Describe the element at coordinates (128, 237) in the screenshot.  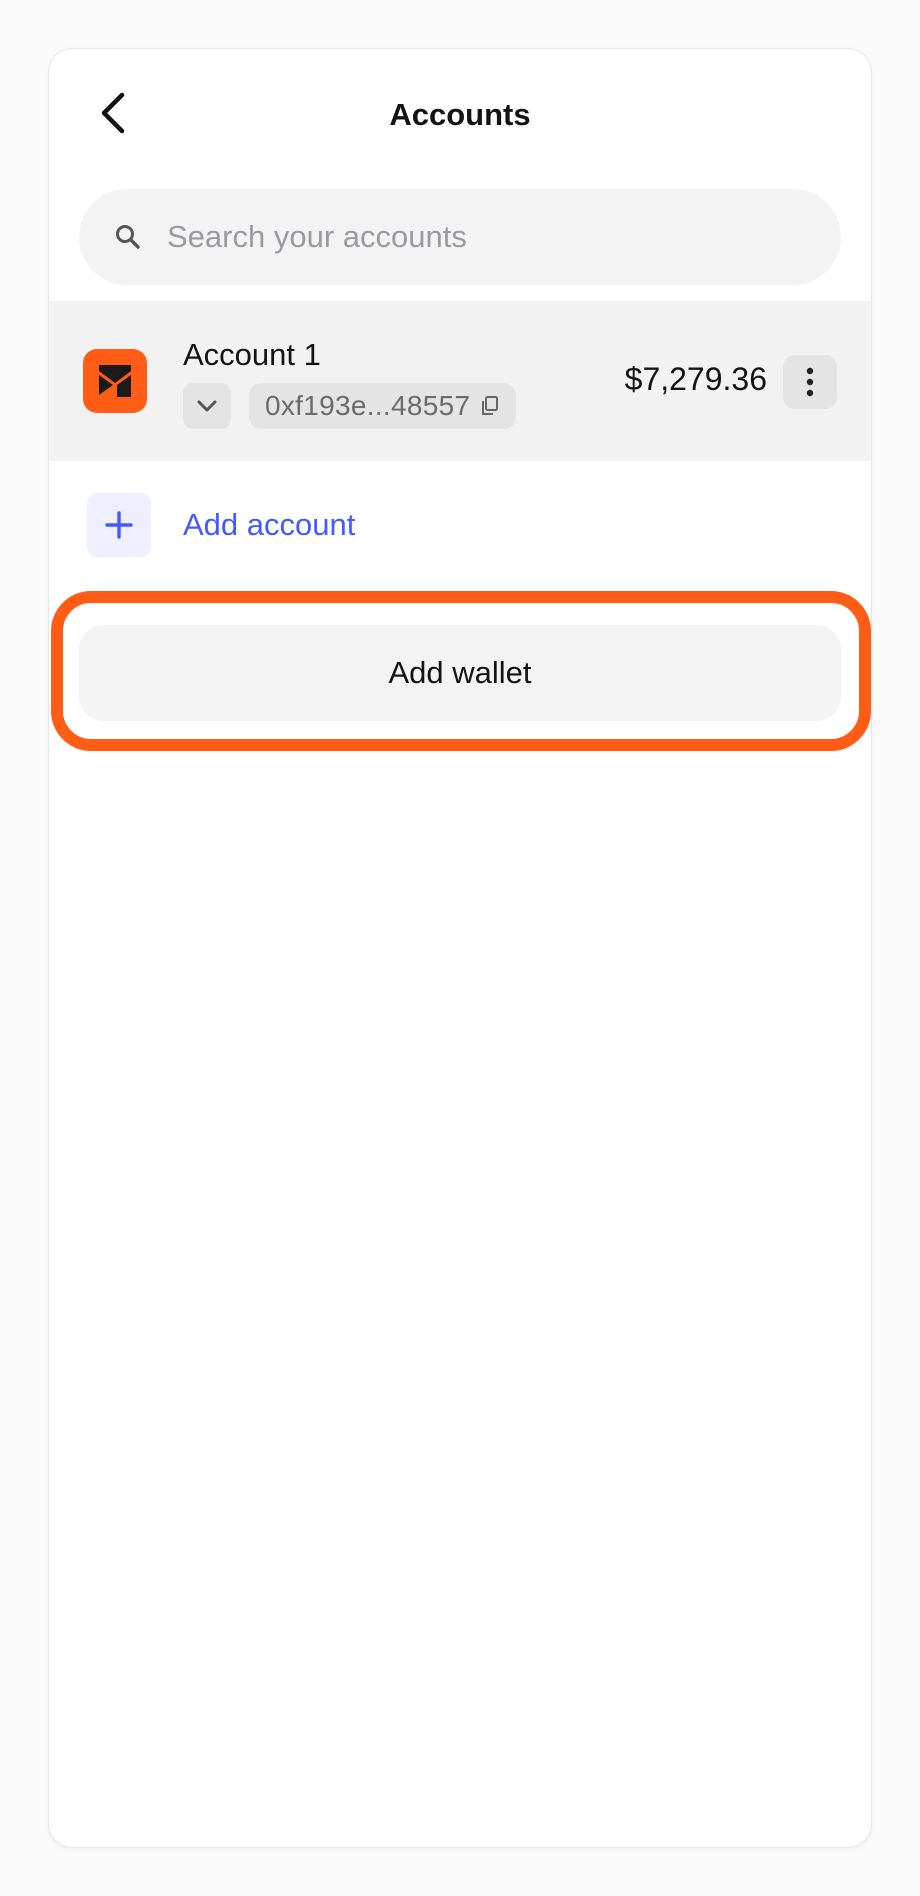
I see `search-icon` at that location.